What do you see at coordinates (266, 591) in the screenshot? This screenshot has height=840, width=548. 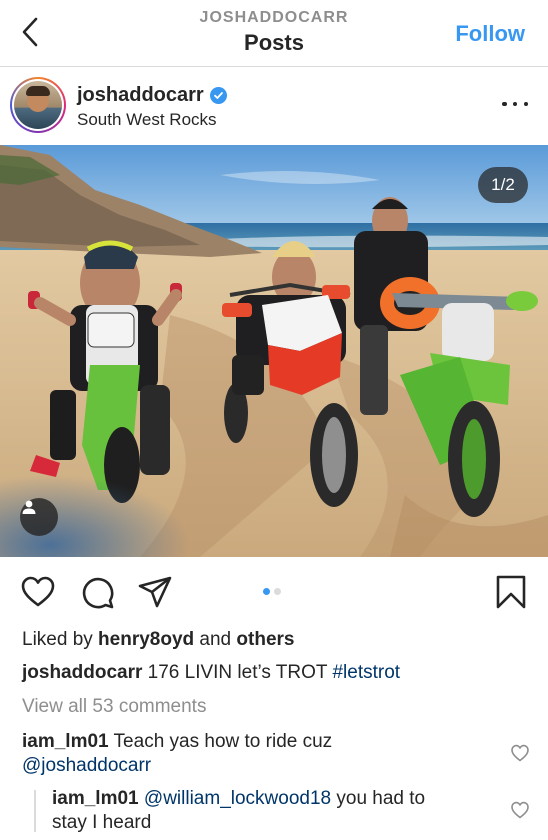 I see `carousel-dot-active` at bounding box center [266, 591].